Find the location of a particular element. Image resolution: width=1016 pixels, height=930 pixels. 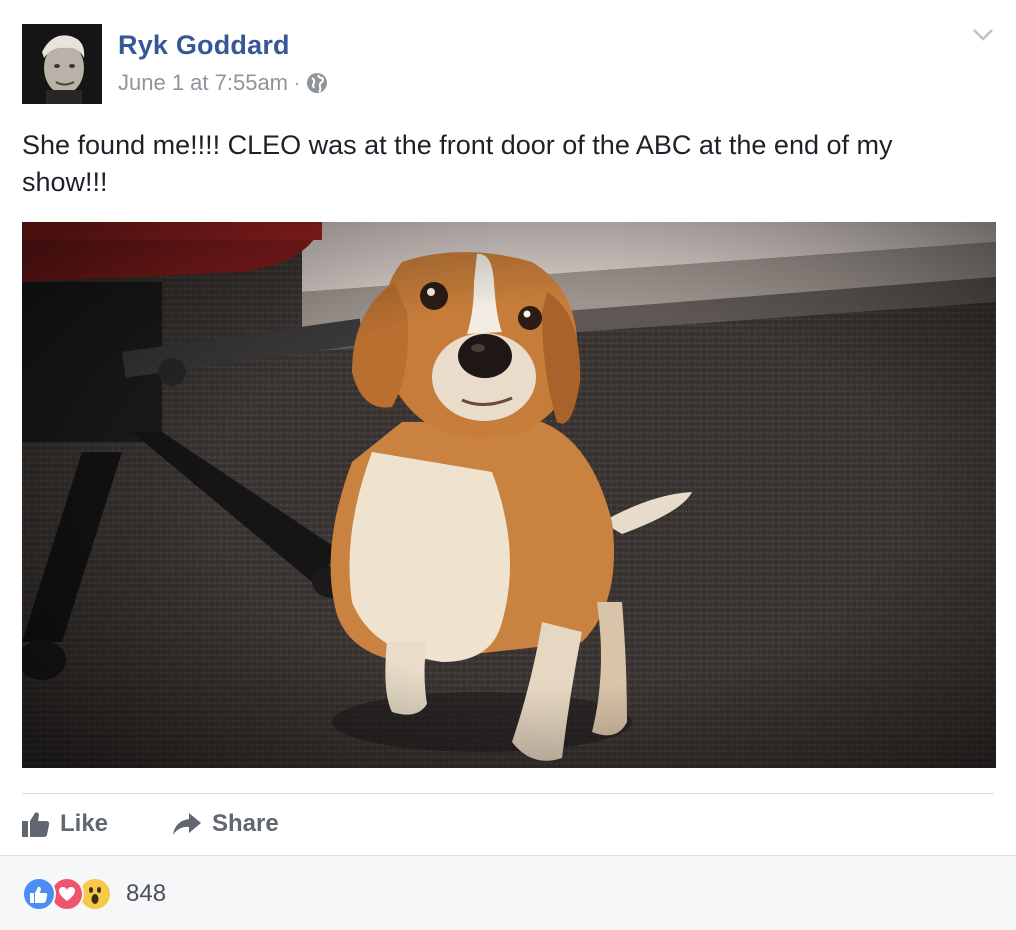

post-divider is located at coordinates (508, 793).